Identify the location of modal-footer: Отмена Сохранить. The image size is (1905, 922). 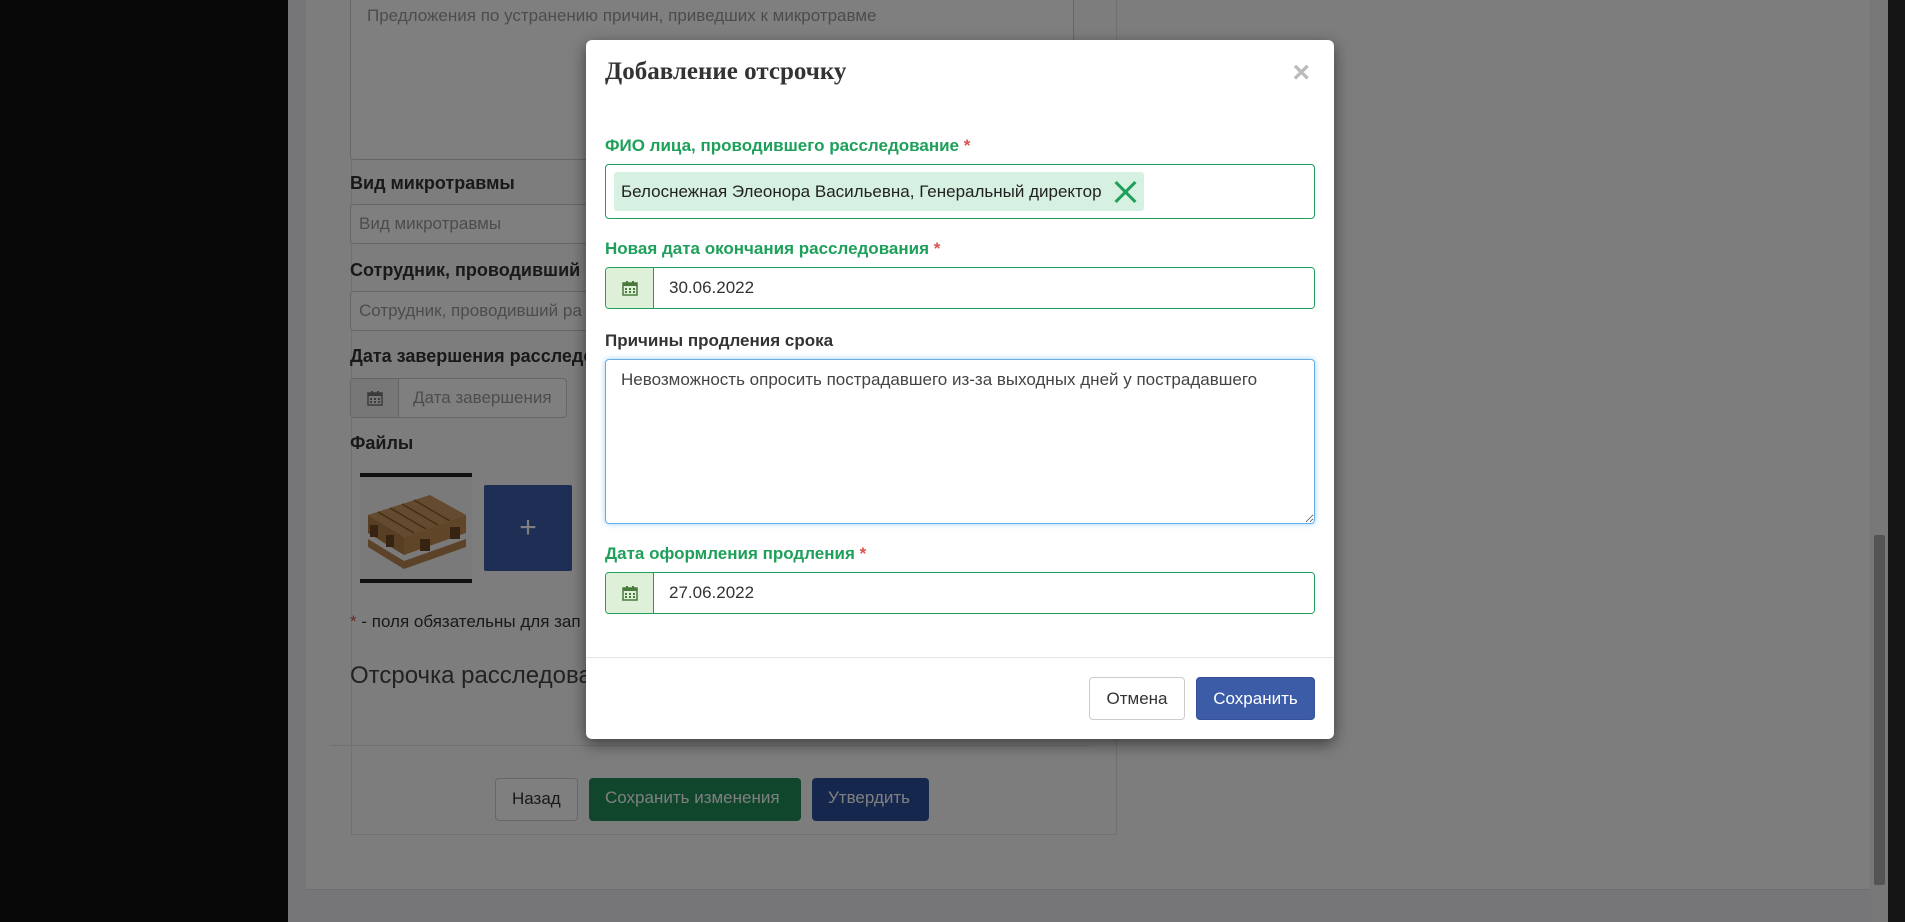
(960, 698).